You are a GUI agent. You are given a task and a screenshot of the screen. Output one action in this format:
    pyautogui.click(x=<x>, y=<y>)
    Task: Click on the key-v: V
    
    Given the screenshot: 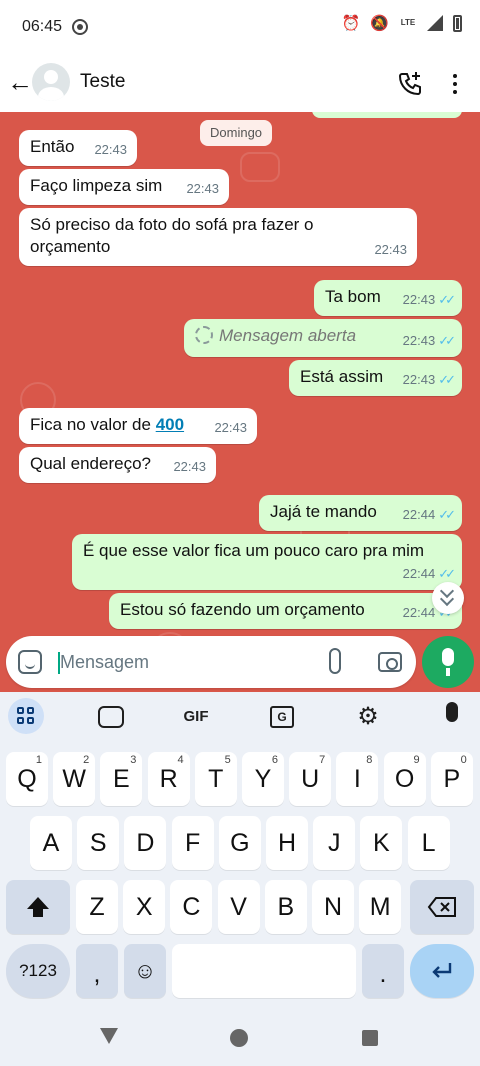 What is the action you would take?
    pyautogui.click(x=238, y=907)
    